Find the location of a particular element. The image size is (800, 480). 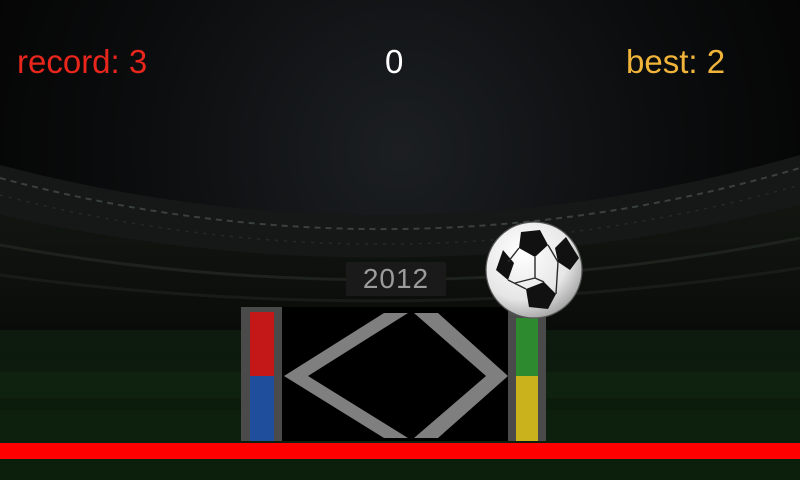

year-banner: 2012 is located at coordinates (396, 279).